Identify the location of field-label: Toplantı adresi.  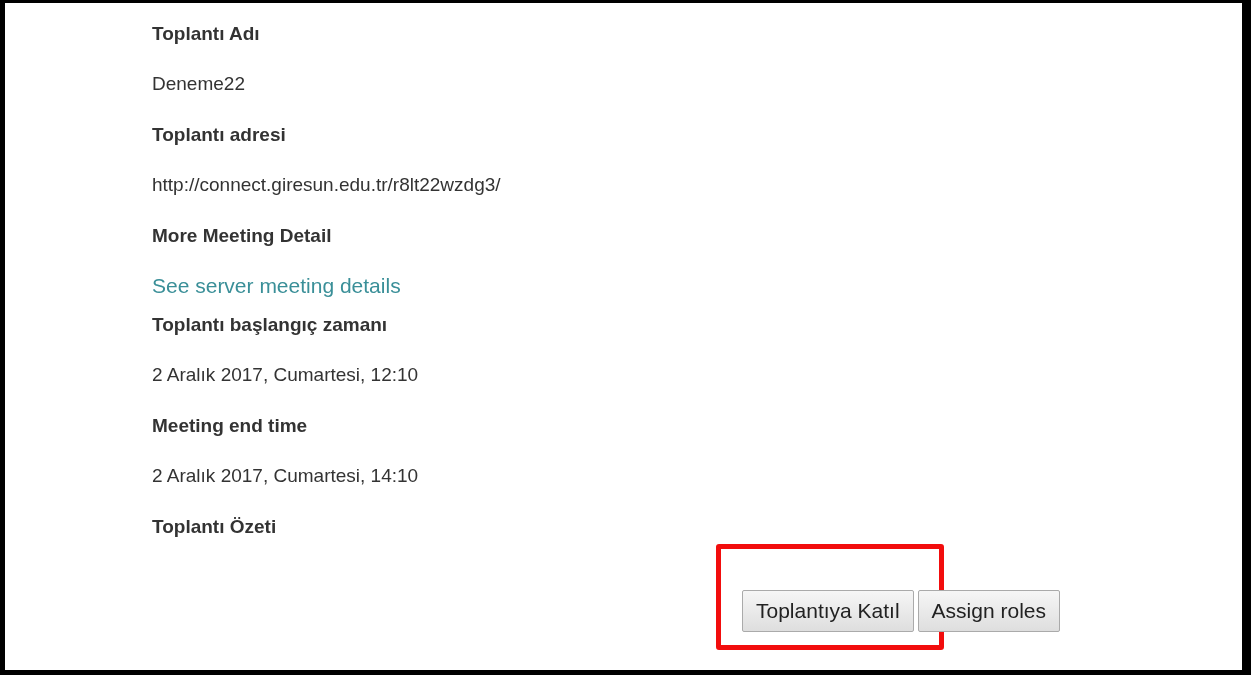
(219, 135).